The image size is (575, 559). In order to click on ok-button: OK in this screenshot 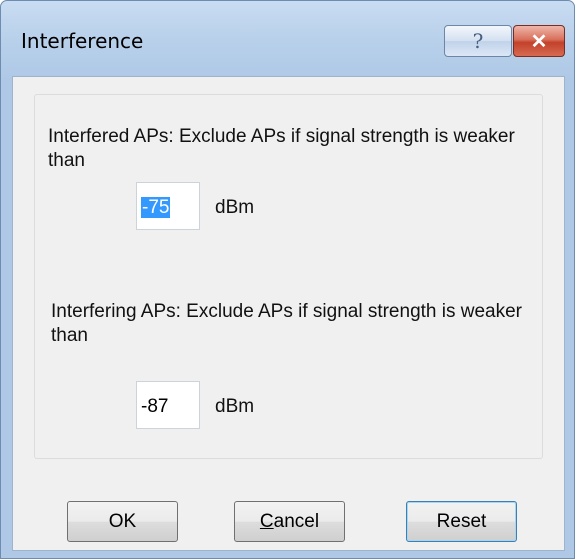, I will do `click(122, 521)`.